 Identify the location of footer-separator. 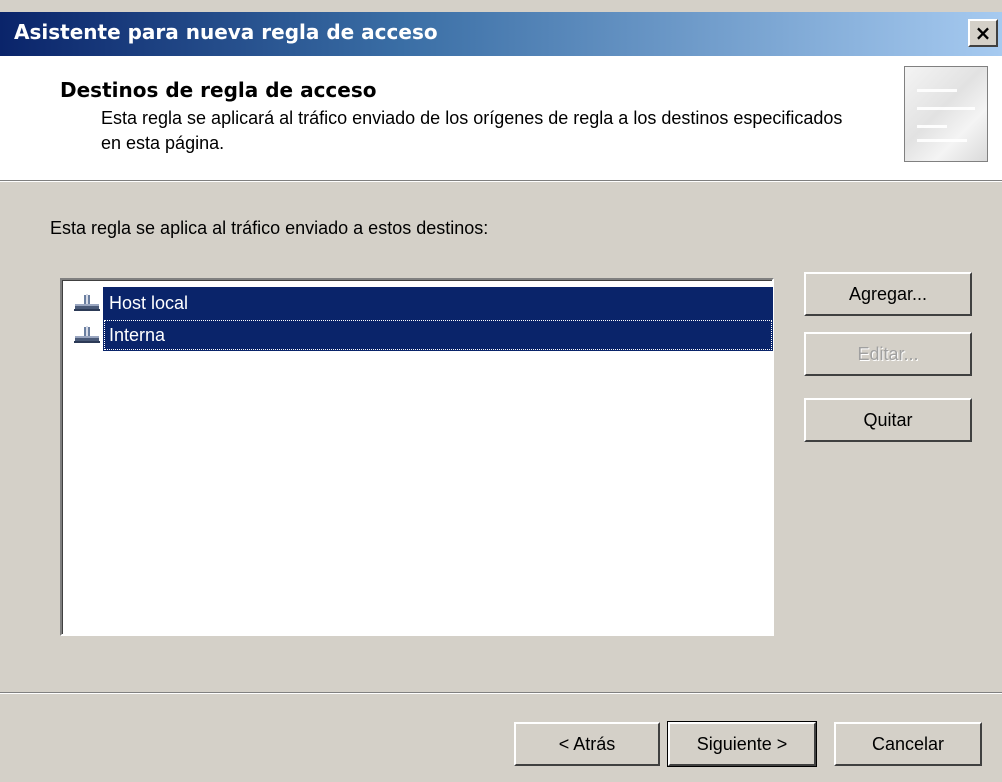
(501, 693).